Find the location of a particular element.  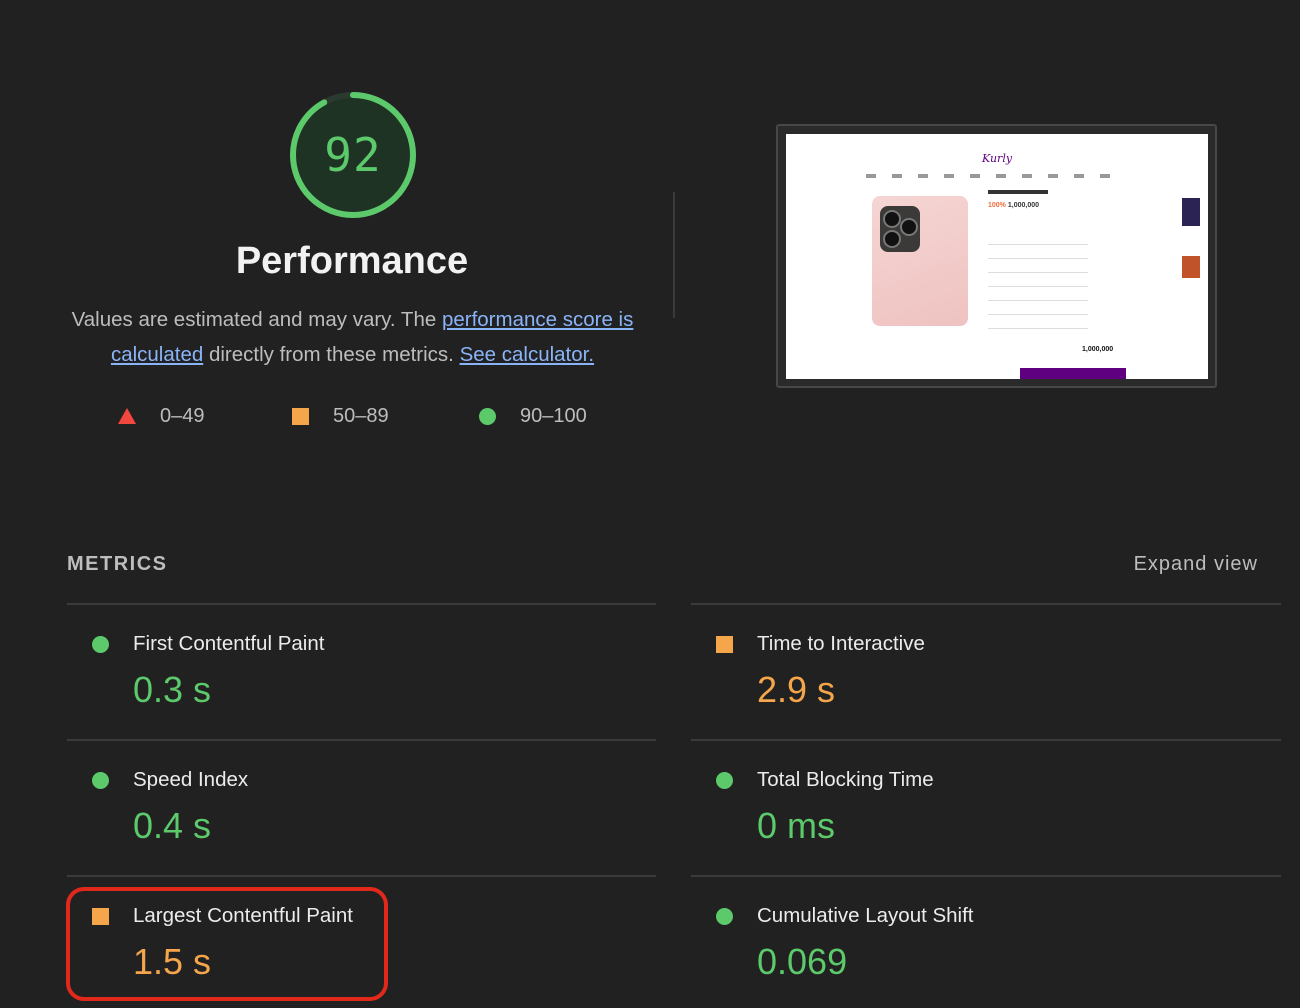

score-scale-legend: 0–49 50–89 90–100 is located at coordinates (350, 417).